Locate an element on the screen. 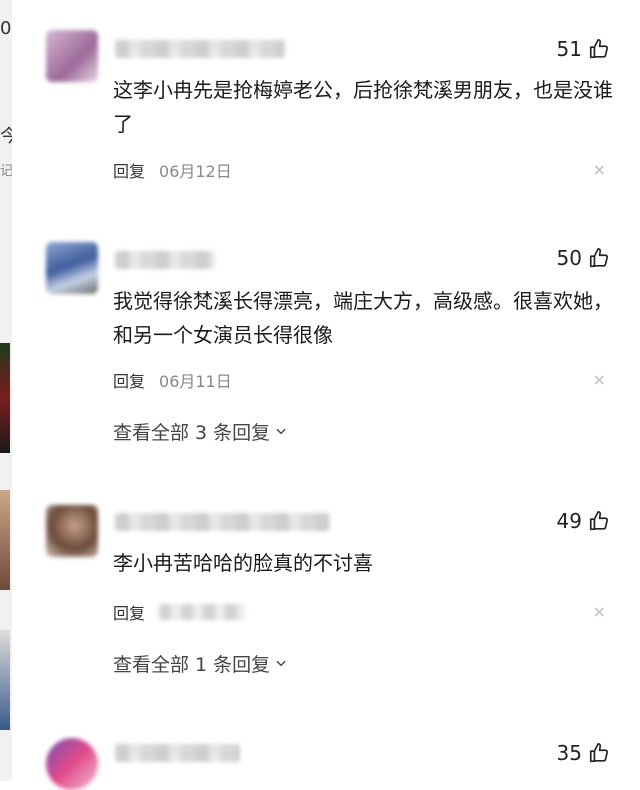  strip-char: 记 is located at coordinates (6, 171).